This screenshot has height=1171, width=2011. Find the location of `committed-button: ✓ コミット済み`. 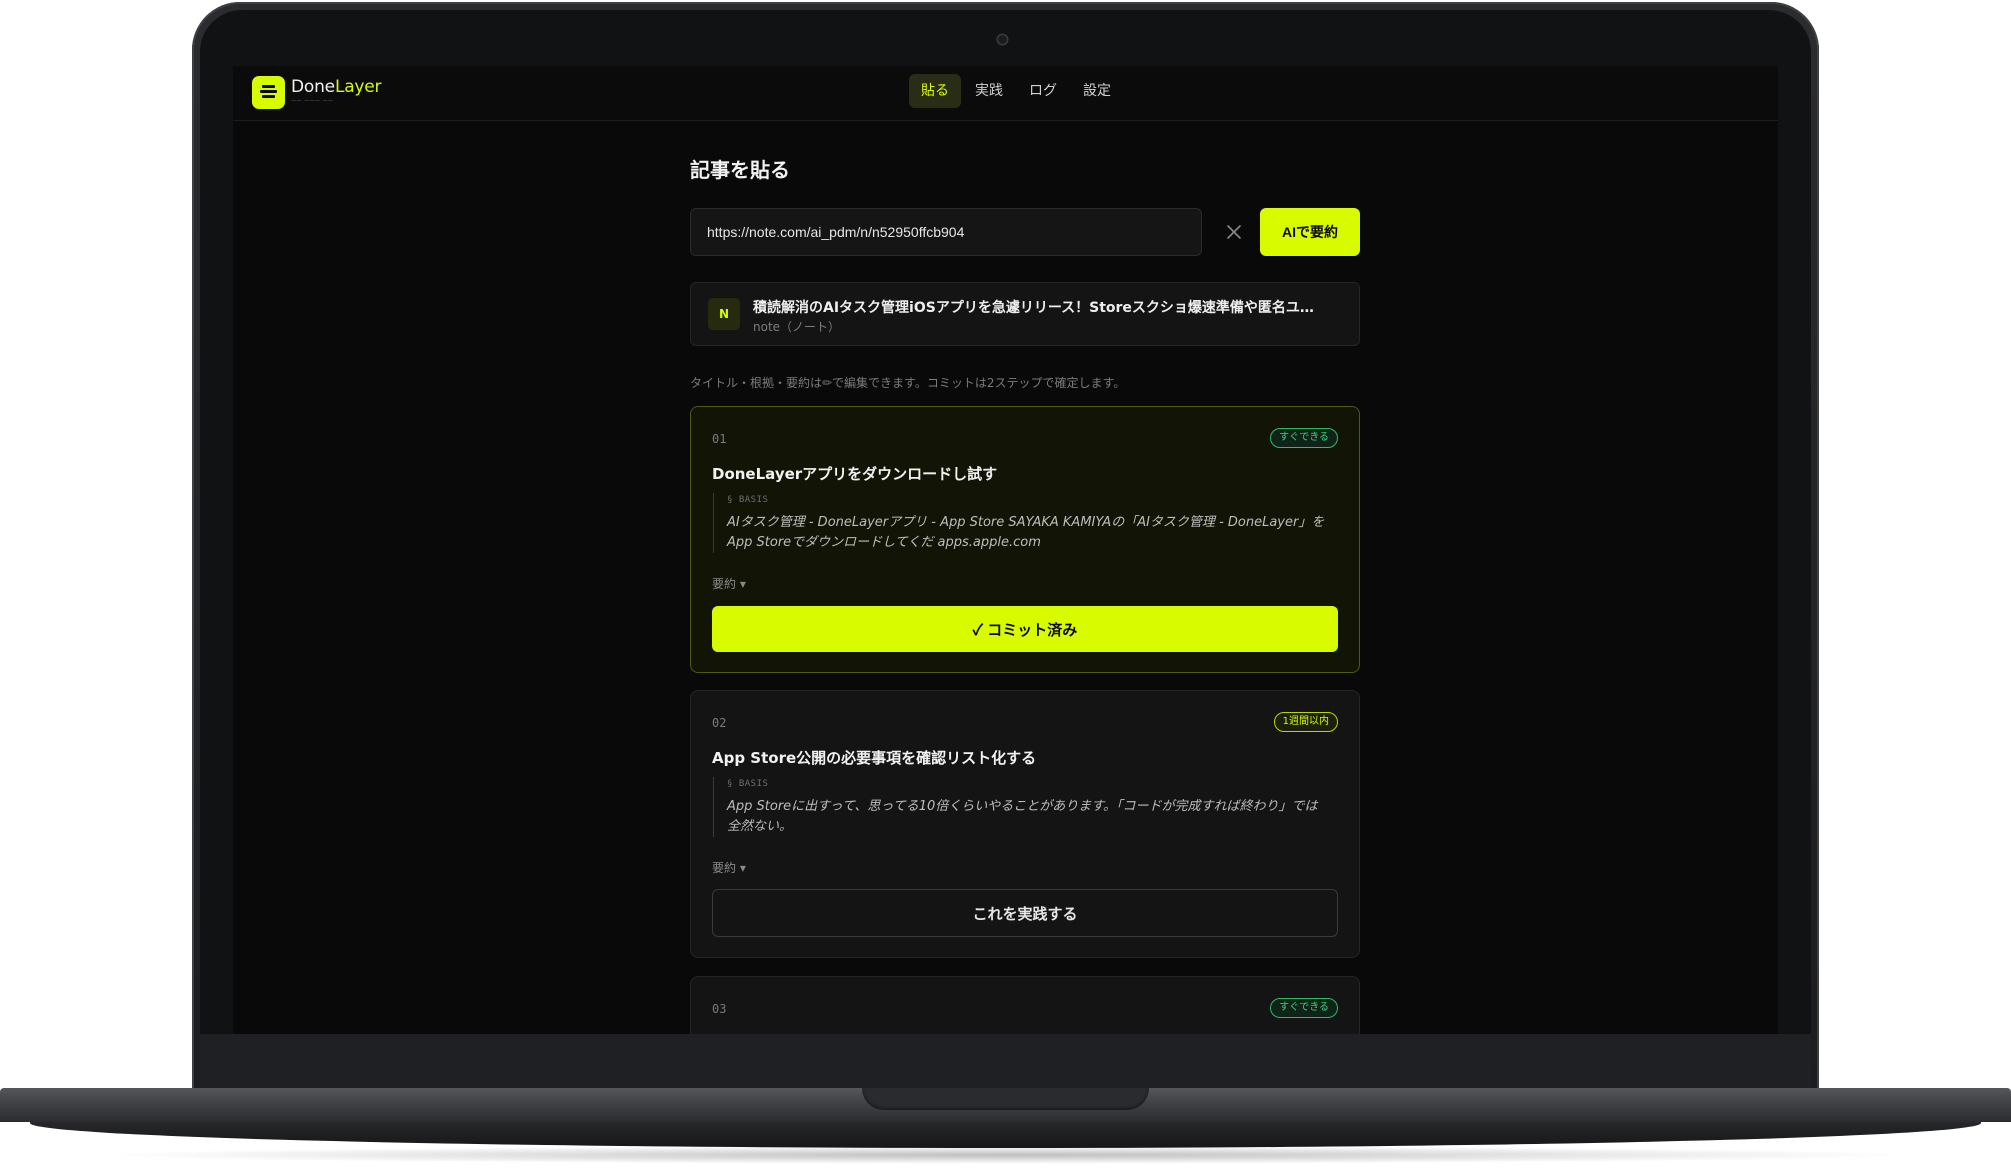

committed-button: ✓ コミット済み is located at coordinates (1025, 629).